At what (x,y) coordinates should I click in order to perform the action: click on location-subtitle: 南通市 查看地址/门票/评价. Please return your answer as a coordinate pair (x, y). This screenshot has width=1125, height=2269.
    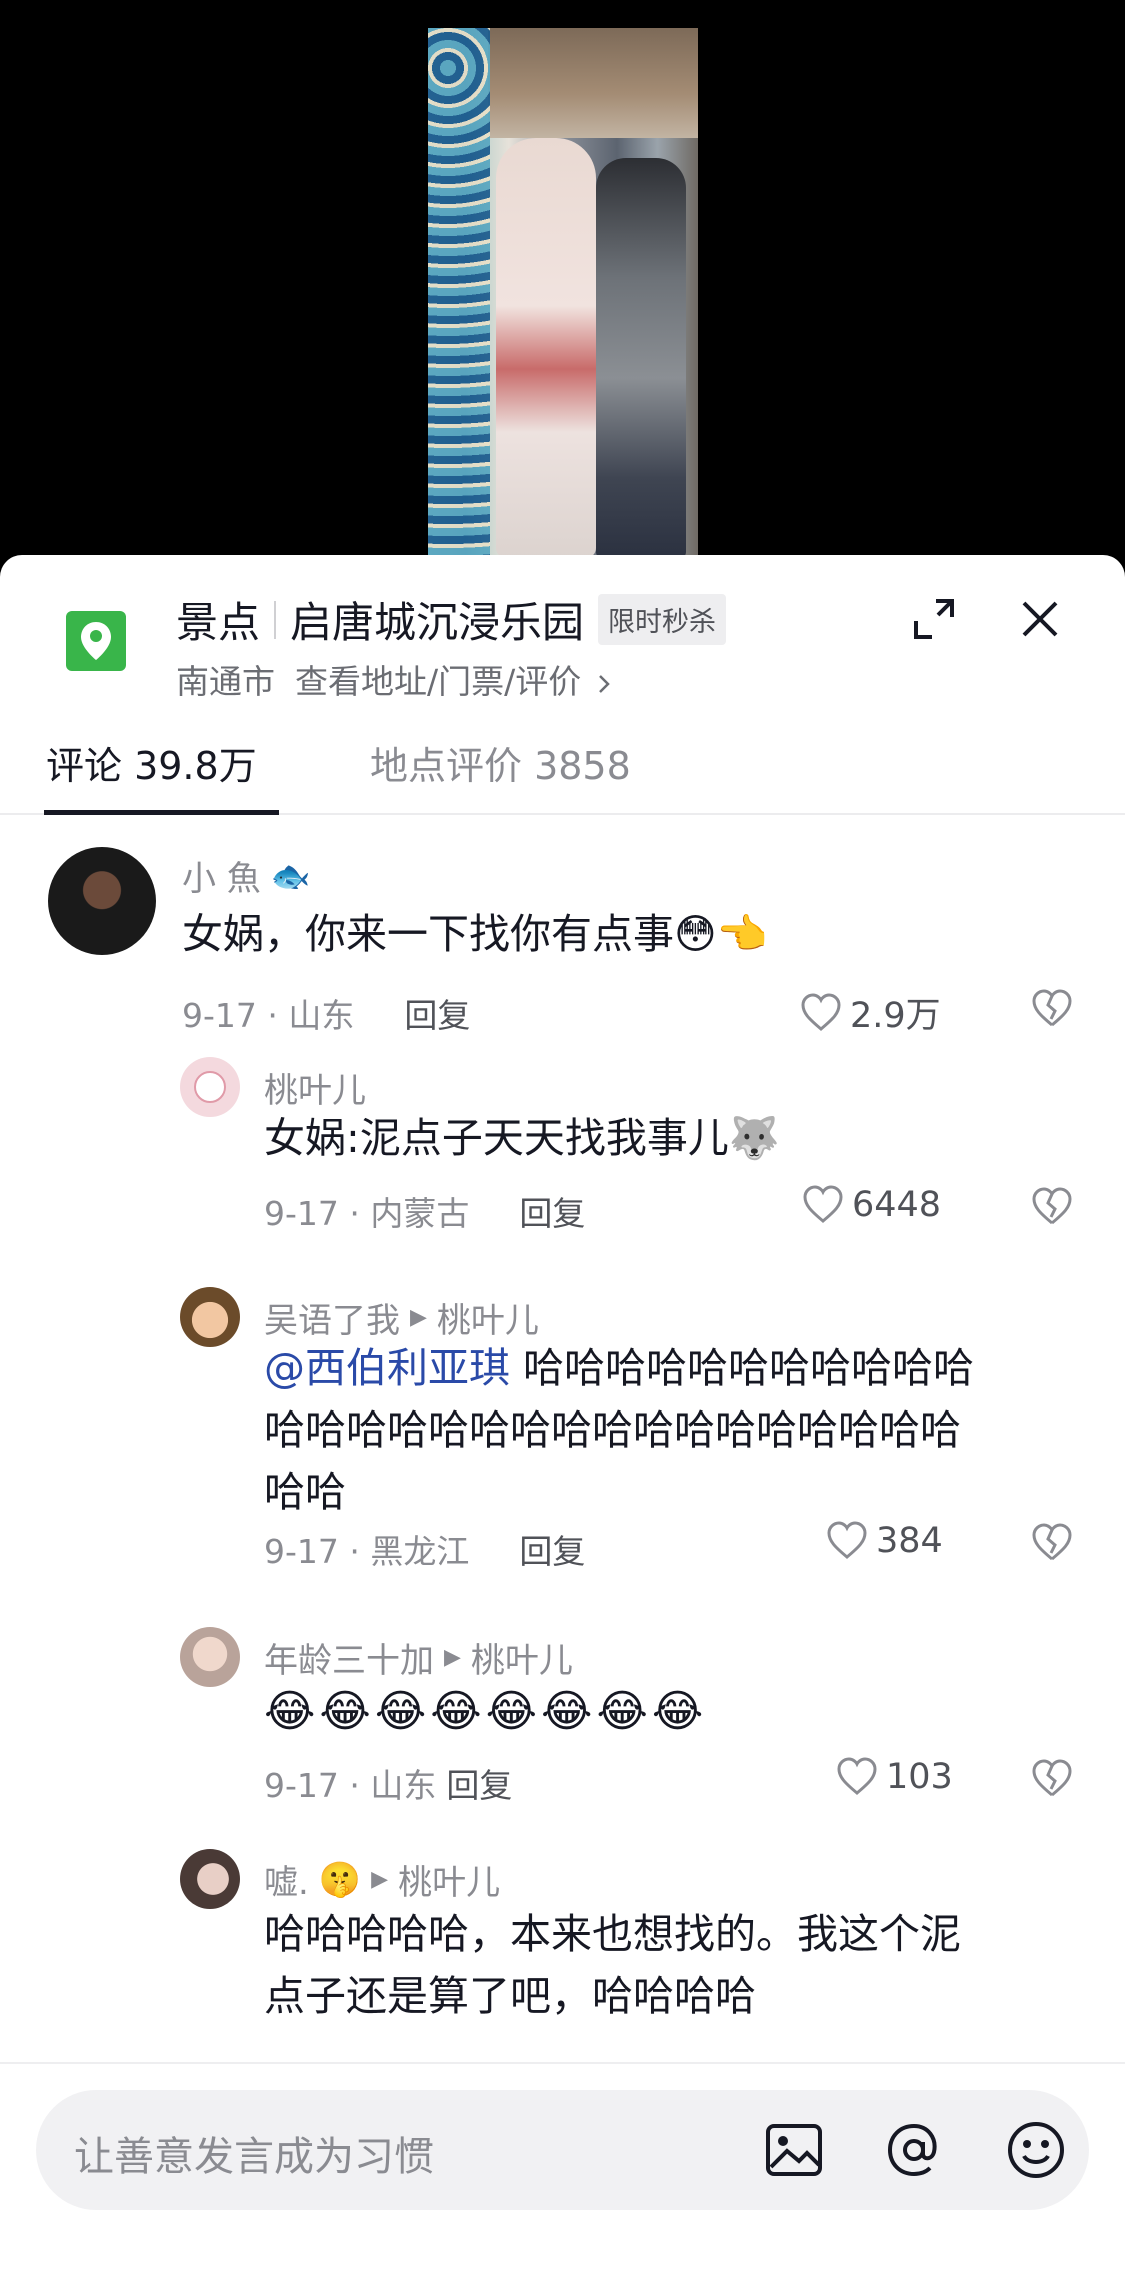
    Looking at the image, I should click on (394, 679).